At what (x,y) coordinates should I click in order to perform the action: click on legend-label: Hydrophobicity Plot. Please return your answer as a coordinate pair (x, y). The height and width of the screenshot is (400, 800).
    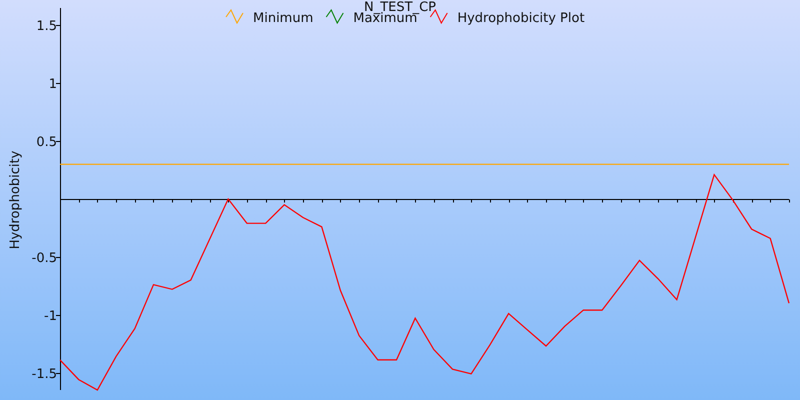
    Looking at the image, I should click on (521, 18).